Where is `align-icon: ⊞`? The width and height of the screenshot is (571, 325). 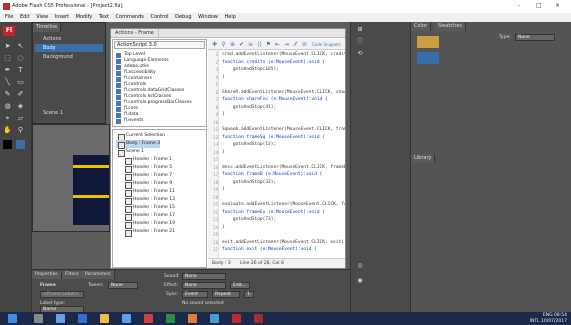
align-icon: ⊞ is located at coordinates (360, 30).